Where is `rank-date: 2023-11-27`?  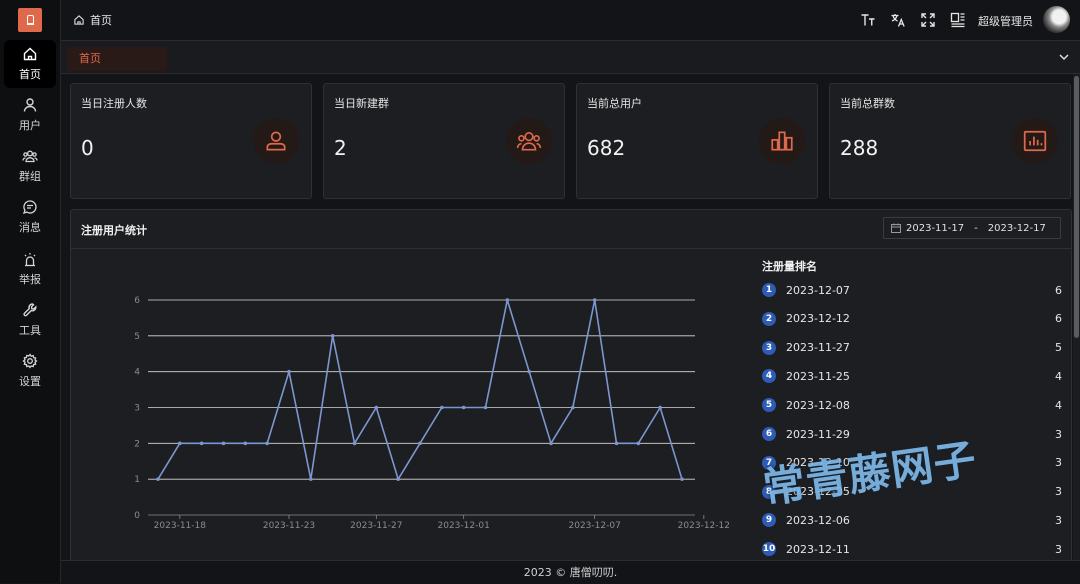
rank-date: 2023-11-27 is located at coordinates (818, 348).